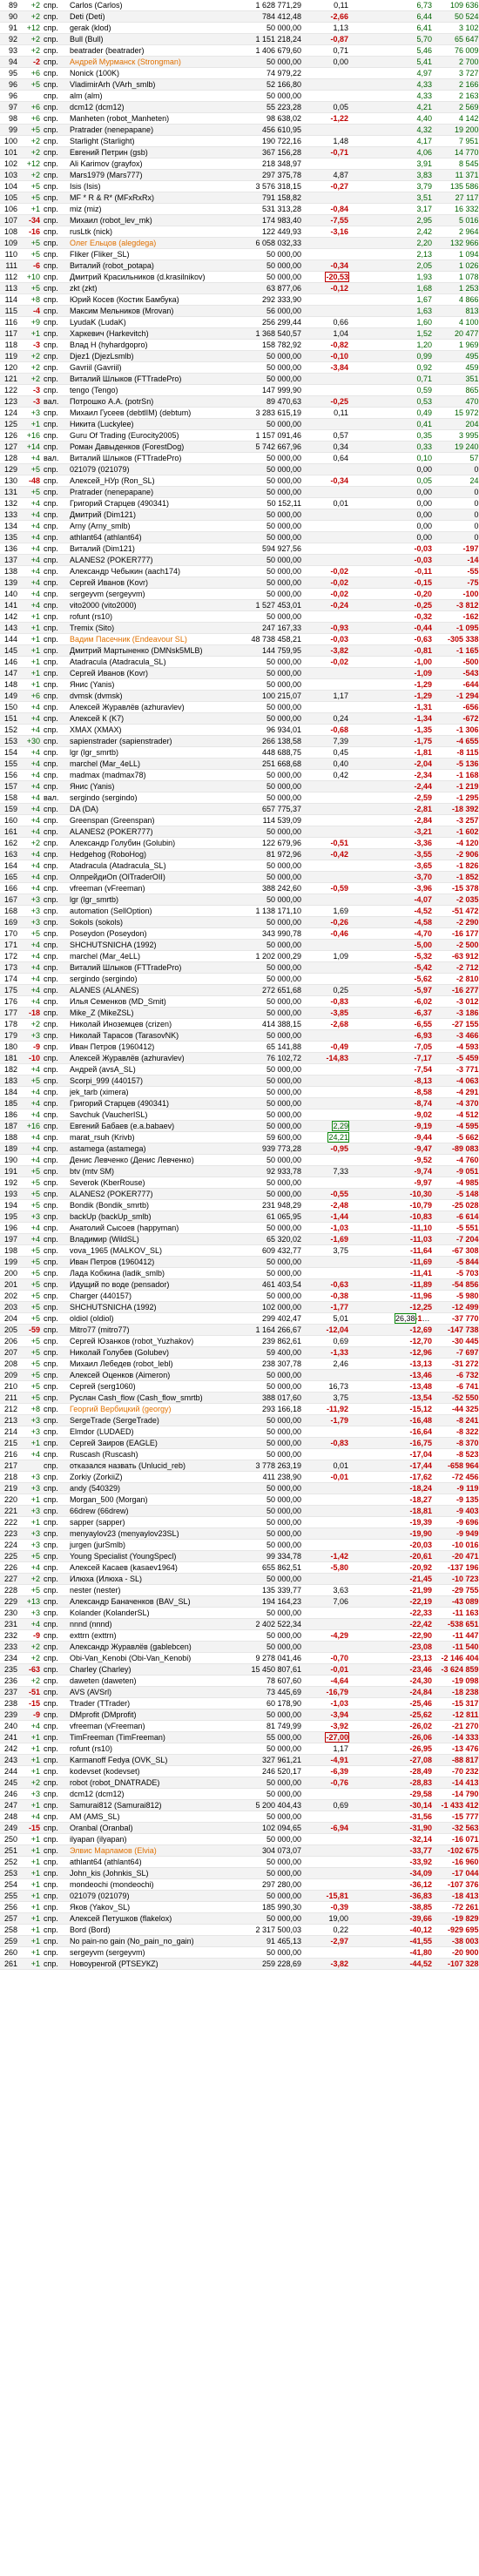  I want to click on participant-name-text: DA (DA), so click(84, 809).